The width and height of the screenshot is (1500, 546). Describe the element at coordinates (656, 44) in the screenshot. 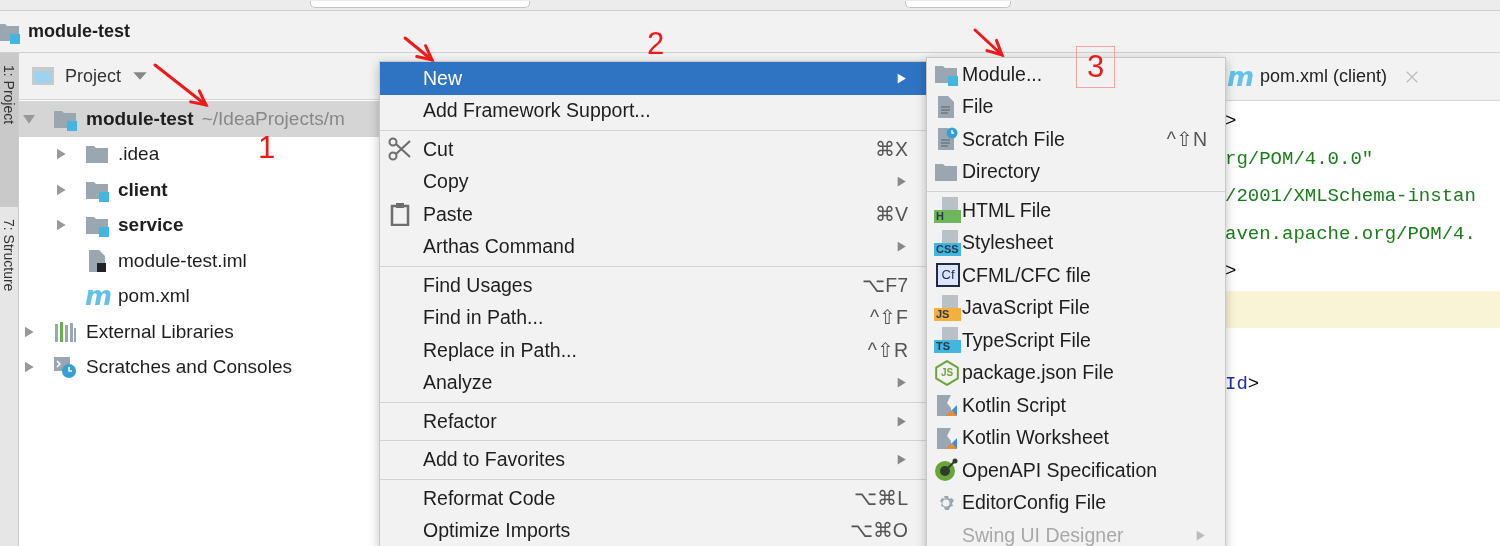

I see `annotation-number: 2` at that location.